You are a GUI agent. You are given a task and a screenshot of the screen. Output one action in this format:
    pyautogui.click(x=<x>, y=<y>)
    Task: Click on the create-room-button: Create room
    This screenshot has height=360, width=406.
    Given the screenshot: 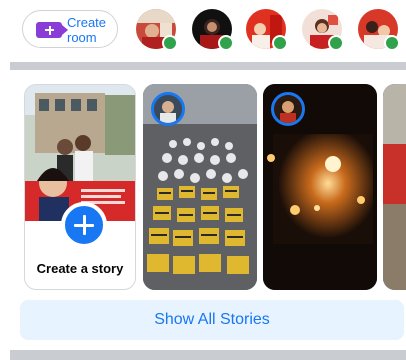 What is the action you would take?
    pyautogui.click(x=70, y=29)
    